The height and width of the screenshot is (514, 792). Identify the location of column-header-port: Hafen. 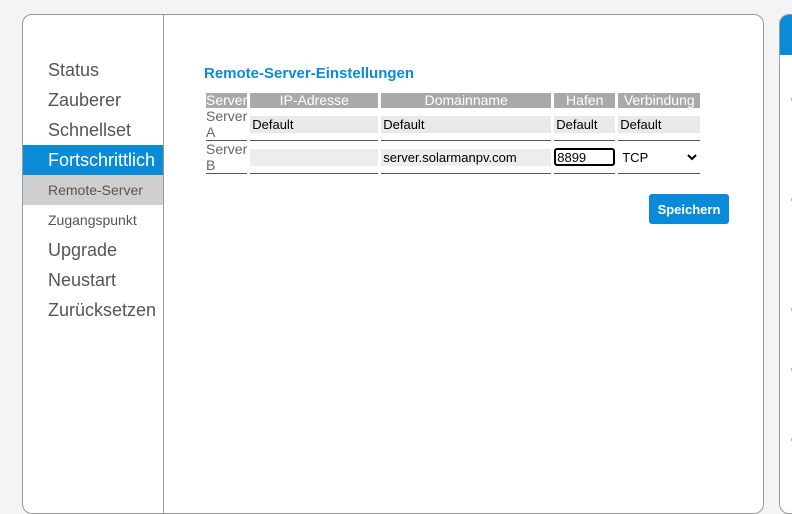
(585, 100).